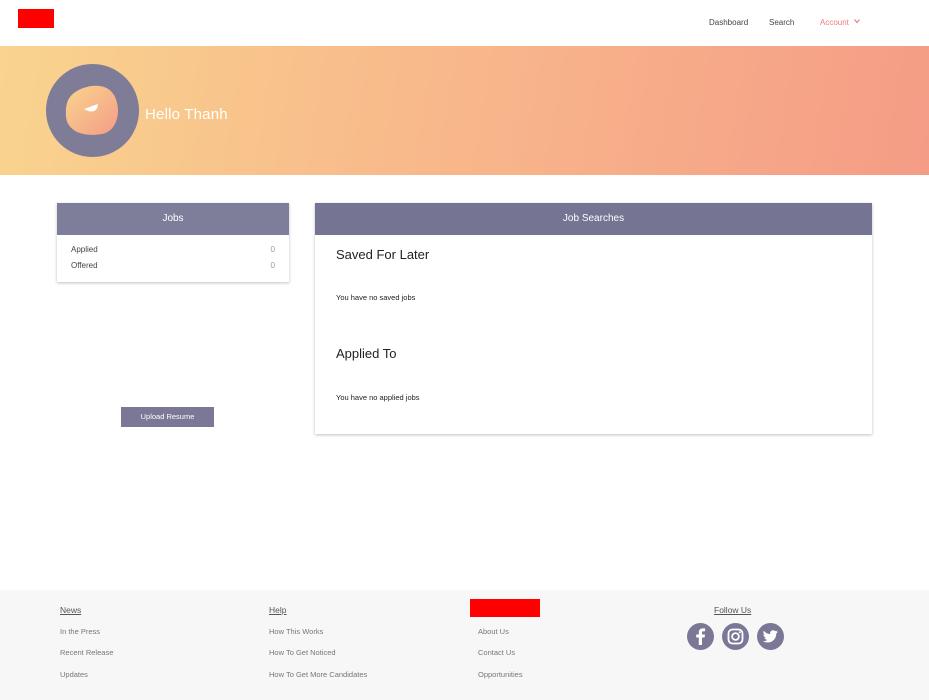 The width and height of the screenshot is (929, 700). What do you see at coordinates (781, 22) in the screenshot?
I see `nav-search-link: Search` at bounding box center [781, 22].